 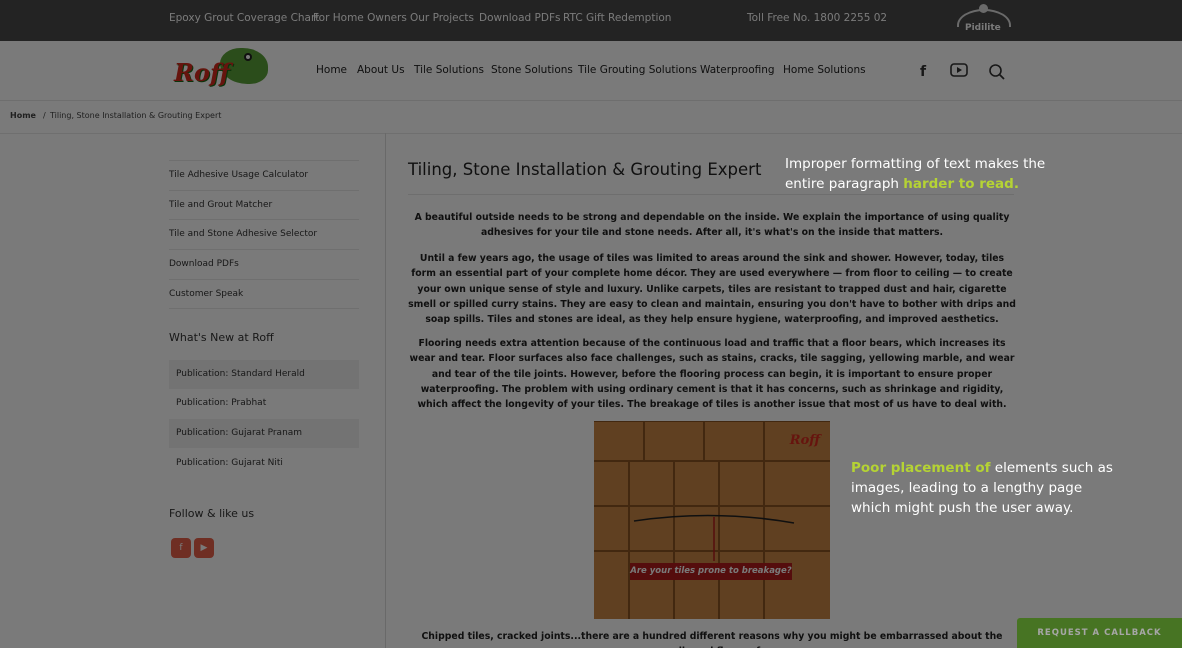 What do you see at coordinates (711, 194) in the screenshot?
I see `title-divider` at bounding box center [711, 194].